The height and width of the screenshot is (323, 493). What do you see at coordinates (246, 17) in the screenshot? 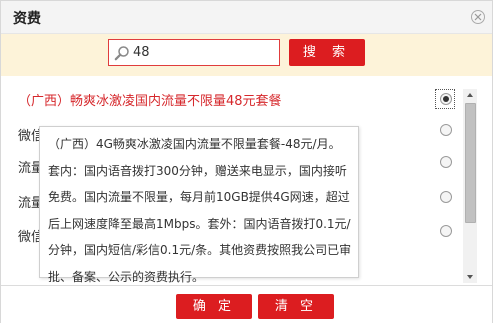
I see `title-bar: 资费` at bounding box center [246, 17].